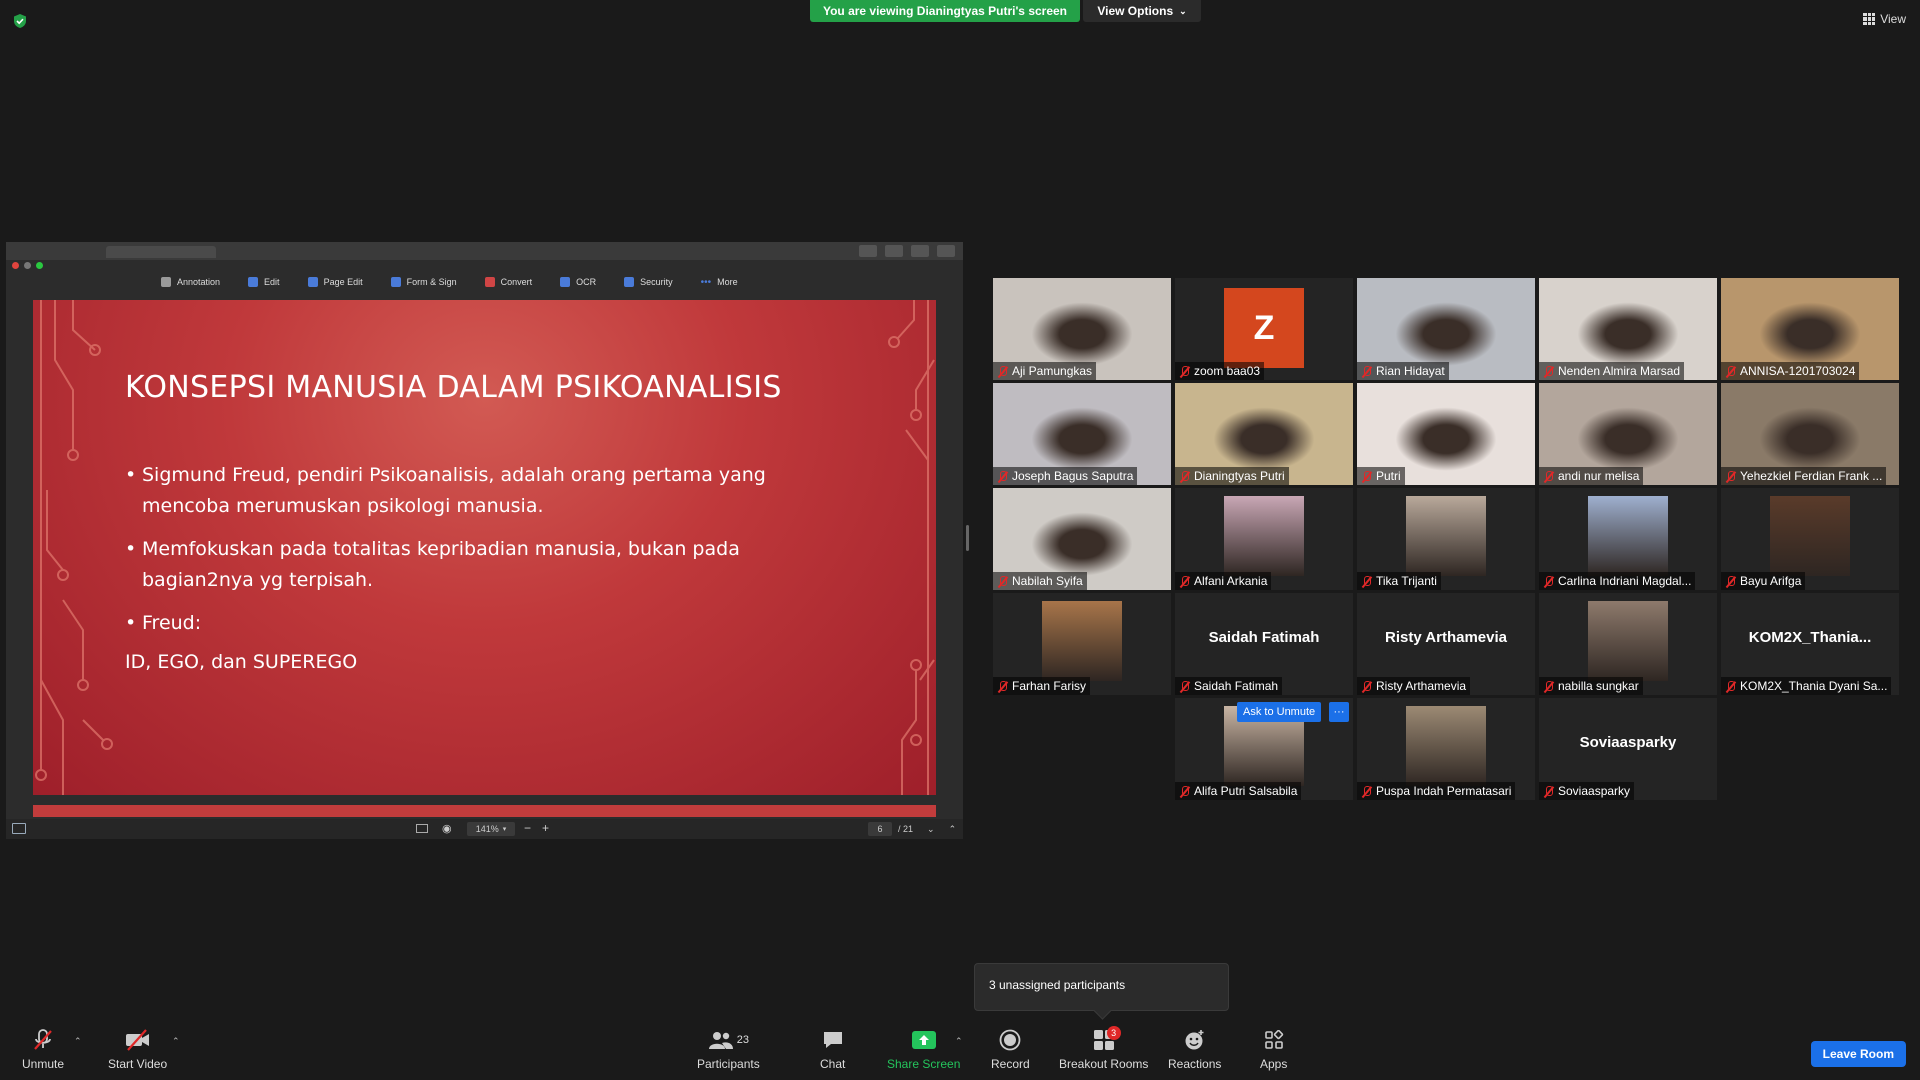  I want to click on zoom-in-icon: +, so click(545, 828).